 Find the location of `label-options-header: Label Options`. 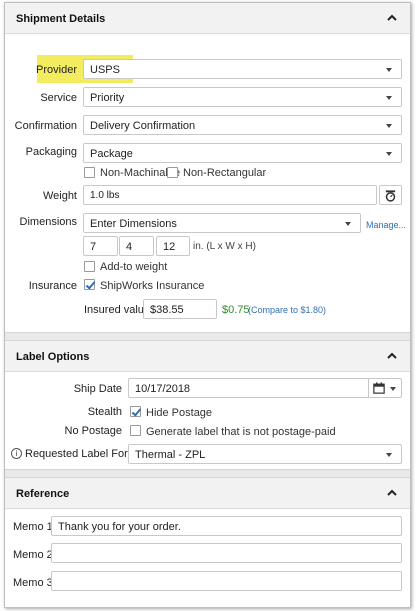

label-options-header: Label Options is located at coordinates (207, 356).